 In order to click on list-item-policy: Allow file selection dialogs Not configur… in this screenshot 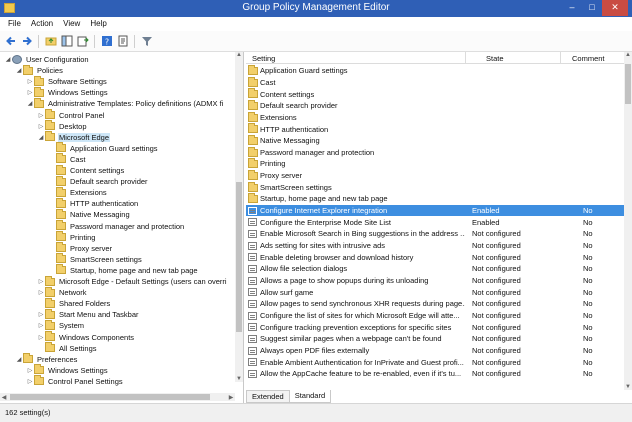, I will do `click(435, 269)`.